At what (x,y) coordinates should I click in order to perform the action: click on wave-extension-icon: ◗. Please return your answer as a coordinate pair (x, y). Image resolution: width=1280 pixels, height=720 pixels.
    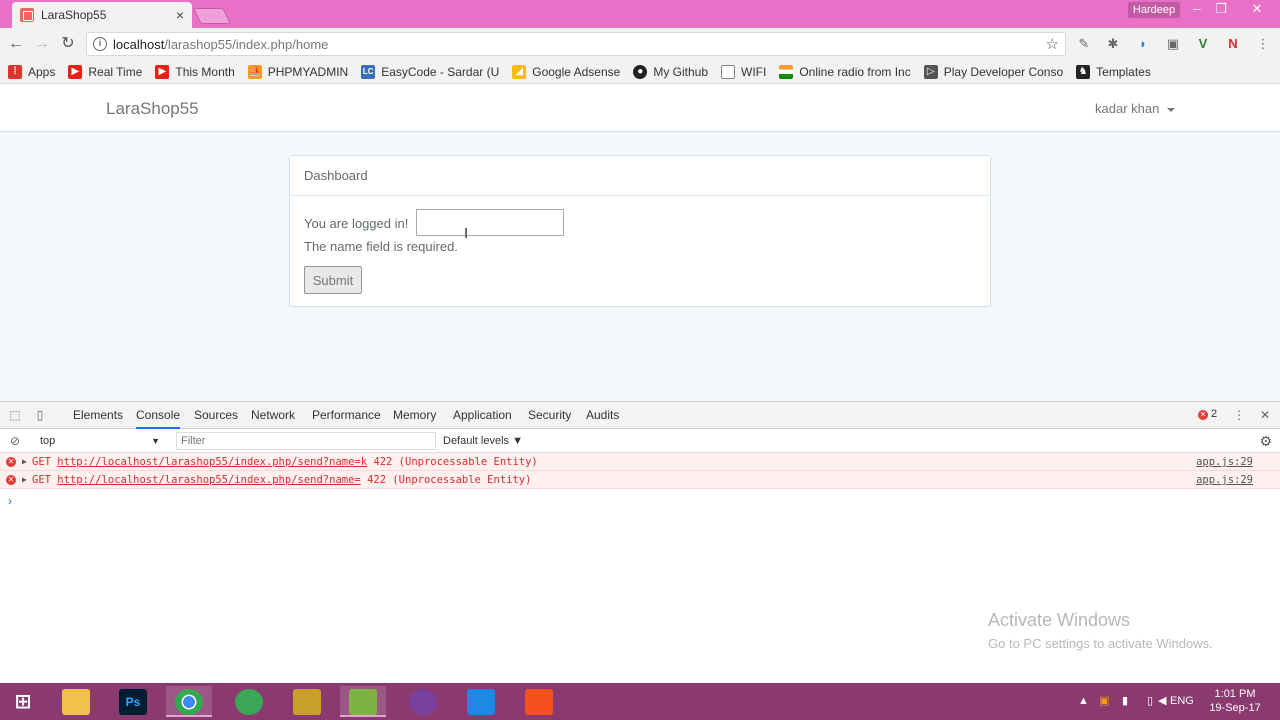
    Looking at the image, I should click on (1143, 44).